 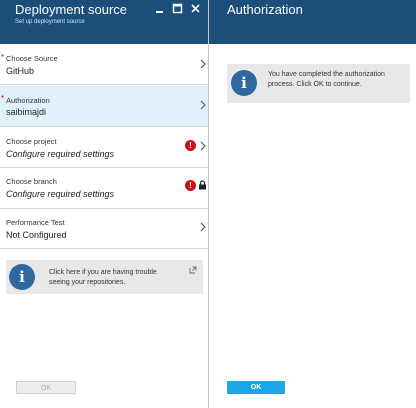 What do you see at coordinates (60, 194) in the screenshot?
I see `choose-branch-value: Configure required settings` at bounding box center [60, 194].